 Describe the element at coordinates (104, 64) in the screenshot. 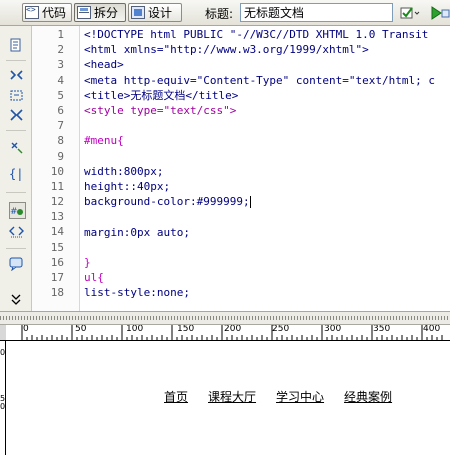

I see `code-line: <head>` at that location.